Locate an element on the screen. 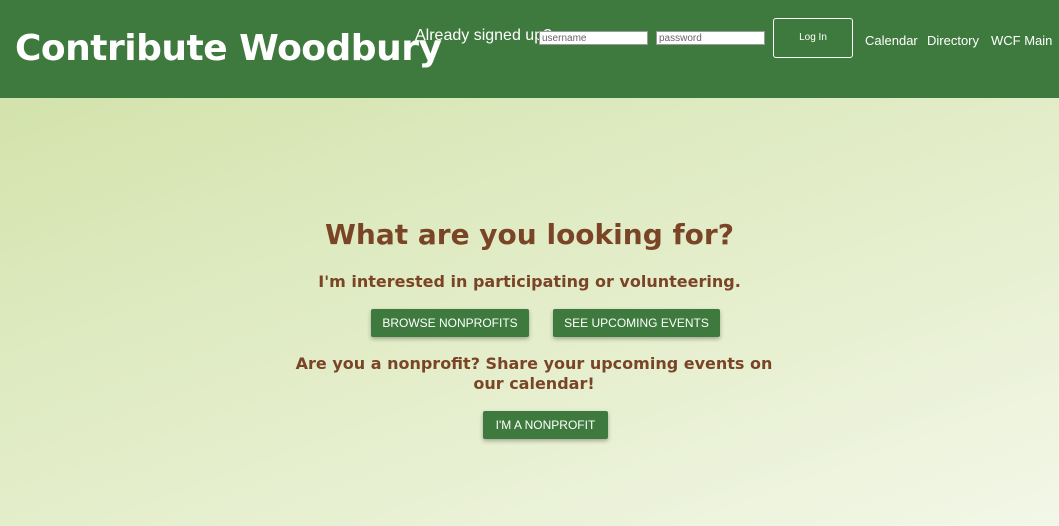 This screenshot has width=1059, height=526. password-input is located at coordinates (710, 38).